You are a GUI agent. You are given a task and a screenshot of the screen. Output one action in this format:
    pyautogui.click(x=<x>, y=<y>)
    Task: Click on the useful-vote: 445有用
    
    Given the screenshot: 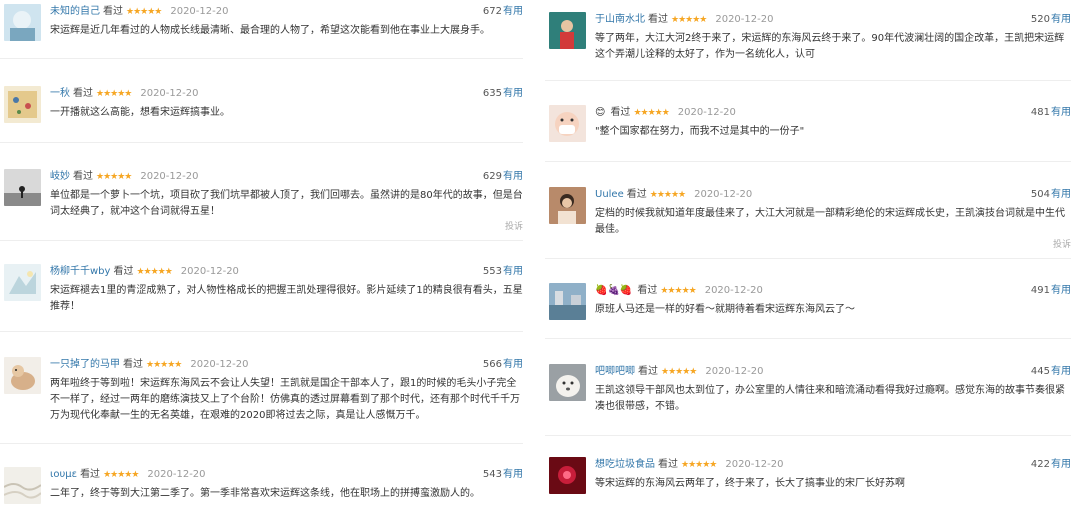 What is the action you would take?
    pyautogui.click(x=1051, y=372)
    